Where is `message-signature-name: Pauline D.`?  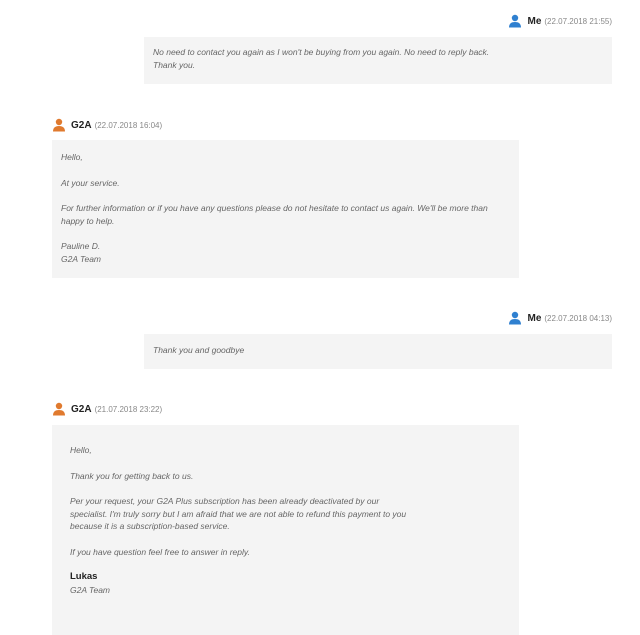
message-signature-name: Pauline D. is located at coordinates (81, 246).